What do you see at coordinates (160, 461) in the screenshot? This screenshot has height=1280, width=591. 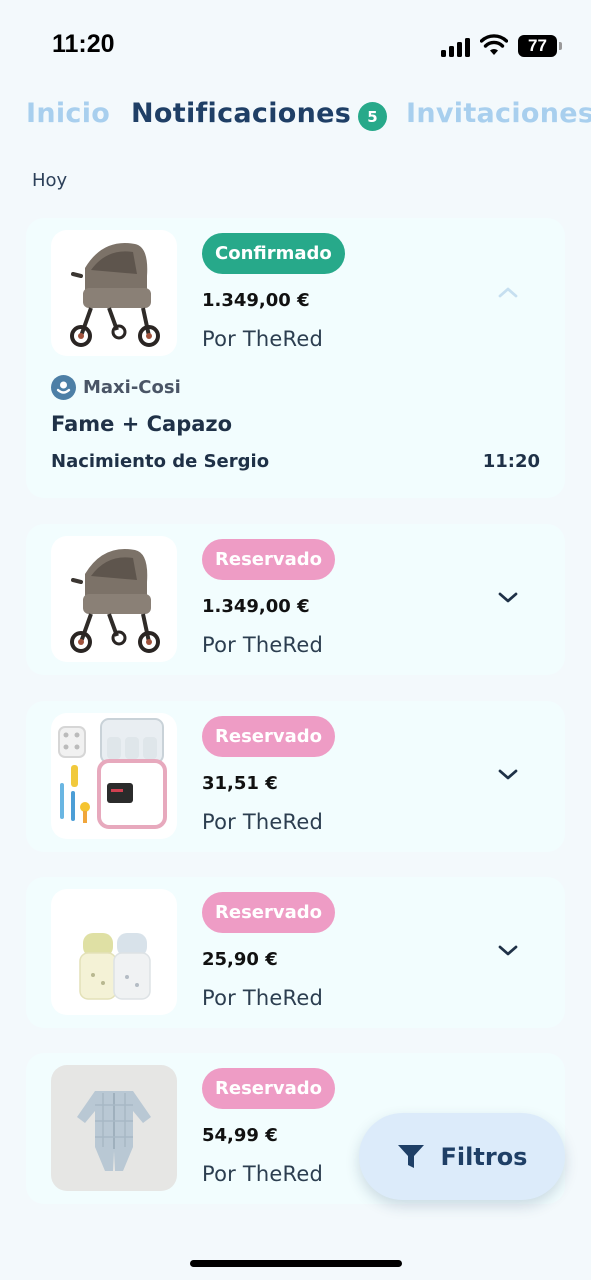 I see `event-name: Nacimiento de Sergio` at bounding box center [160, 461].